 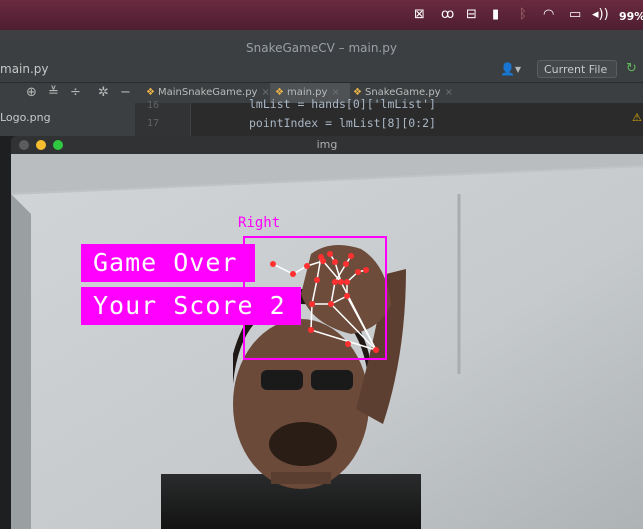 What do you see at coordinates (125, 92) in the screenshot?
I see `hide-icon: −` at bounding box center [125, 92].